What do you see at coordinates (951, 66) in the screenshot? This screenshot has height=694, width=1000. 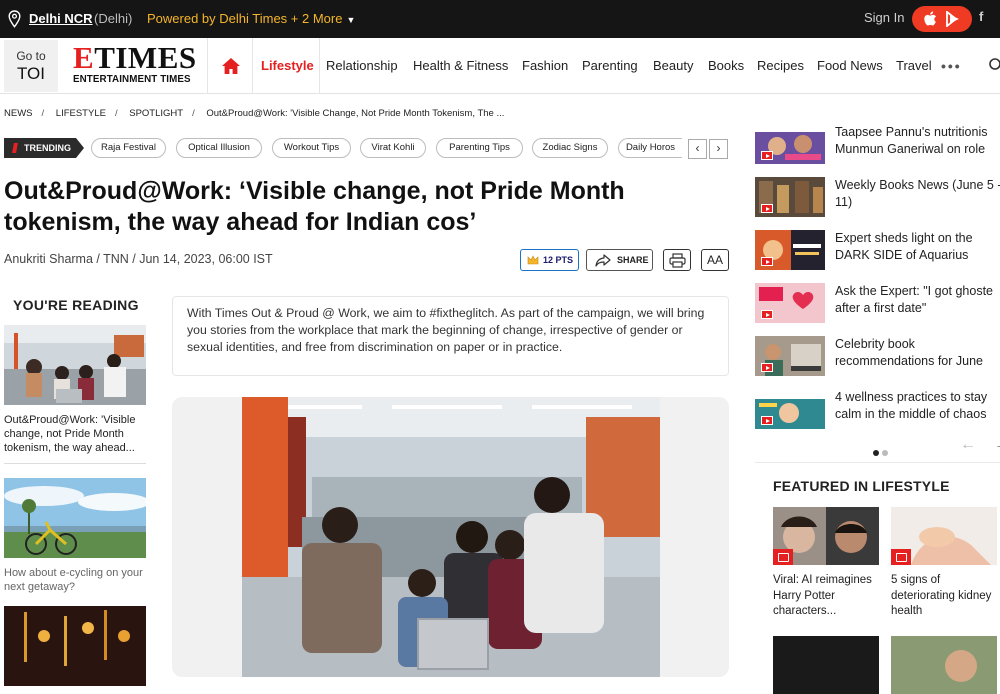 I see `more-menu-button: •••` at bounding box center [951, 66].